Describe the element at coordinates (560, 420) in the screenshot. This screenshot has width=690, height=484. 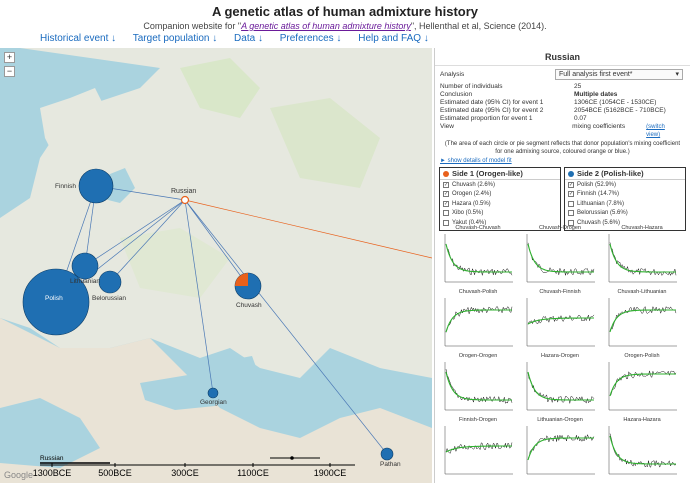
I see `plot-title: Lithuanian-Orogen` at that location.